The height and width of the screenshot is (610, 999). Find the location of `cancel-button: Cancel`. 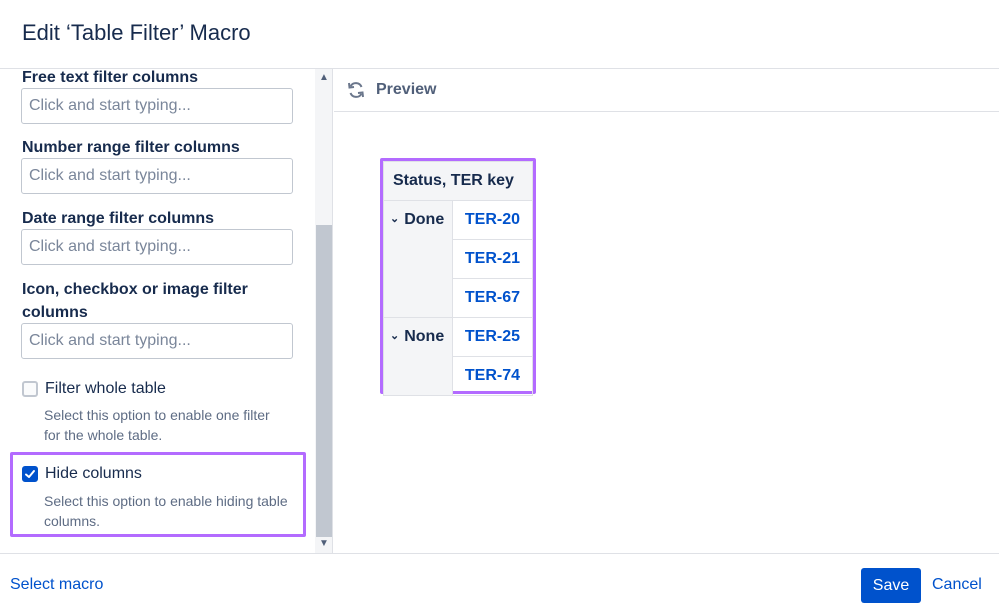

cancel-button: Cancel is located at coordinates (957, 585).